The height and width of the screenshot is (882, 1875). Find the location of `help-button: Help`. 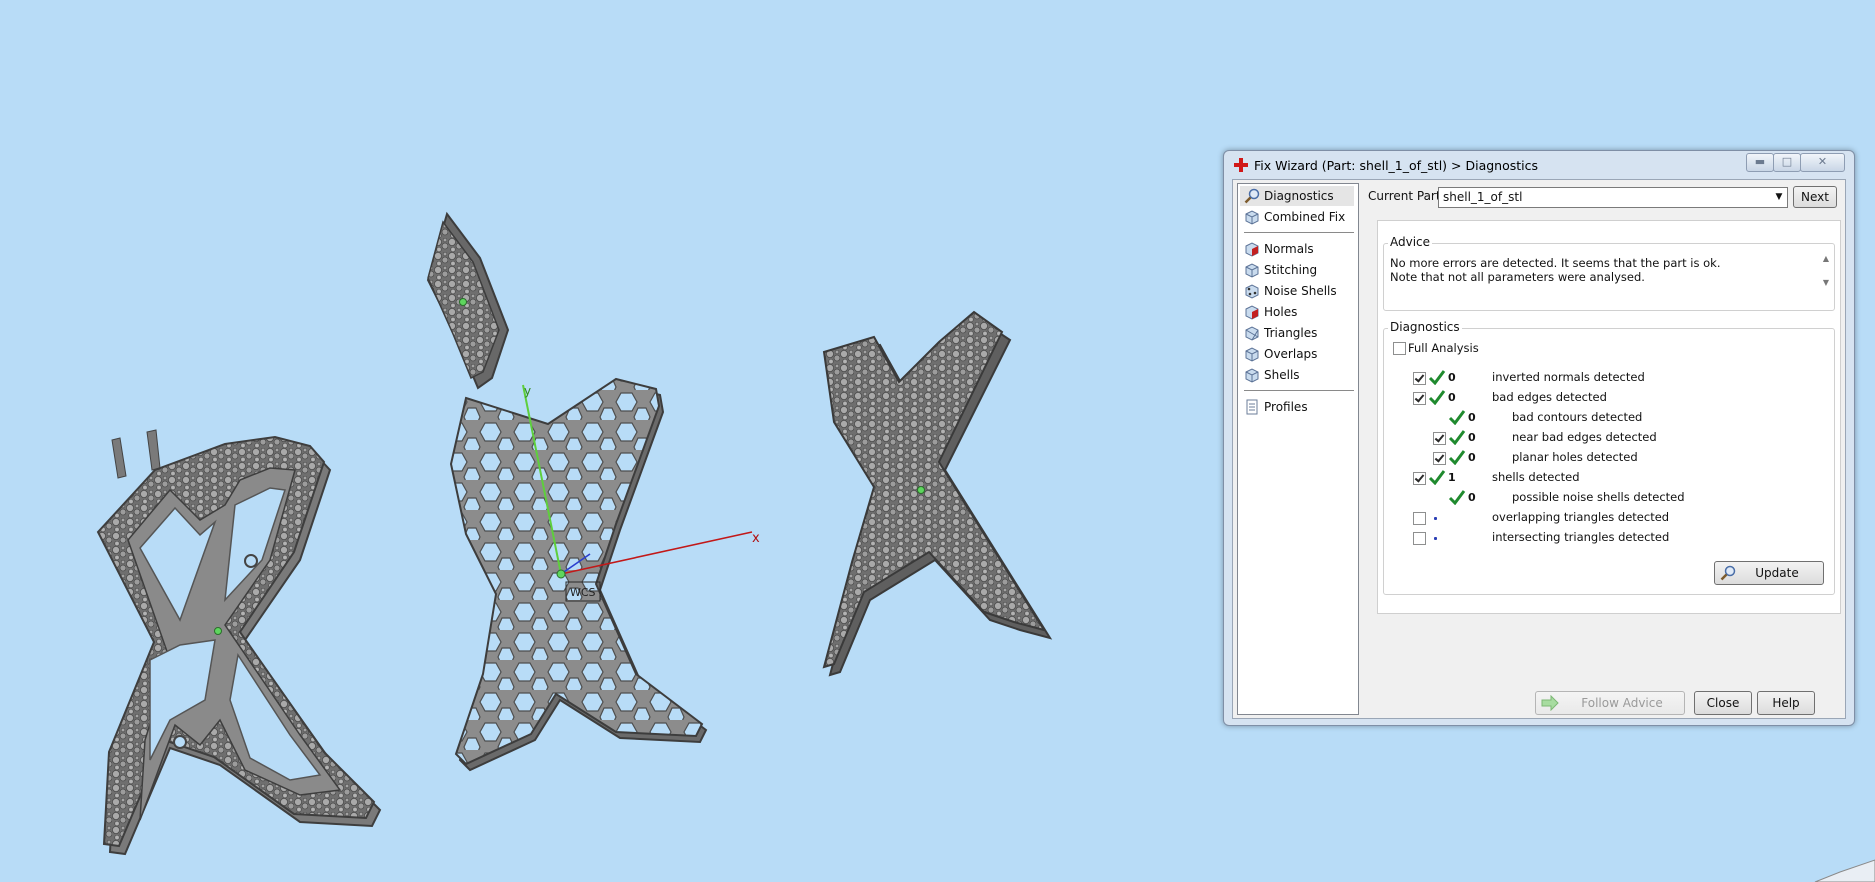

help-button: Help is located at coordinates (1786, 703).